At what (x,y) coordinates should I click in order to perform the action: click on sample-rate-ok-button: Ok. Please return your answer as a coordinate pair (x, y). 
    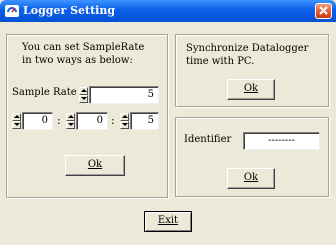
    Looking at the image, I should click on (95, 165).